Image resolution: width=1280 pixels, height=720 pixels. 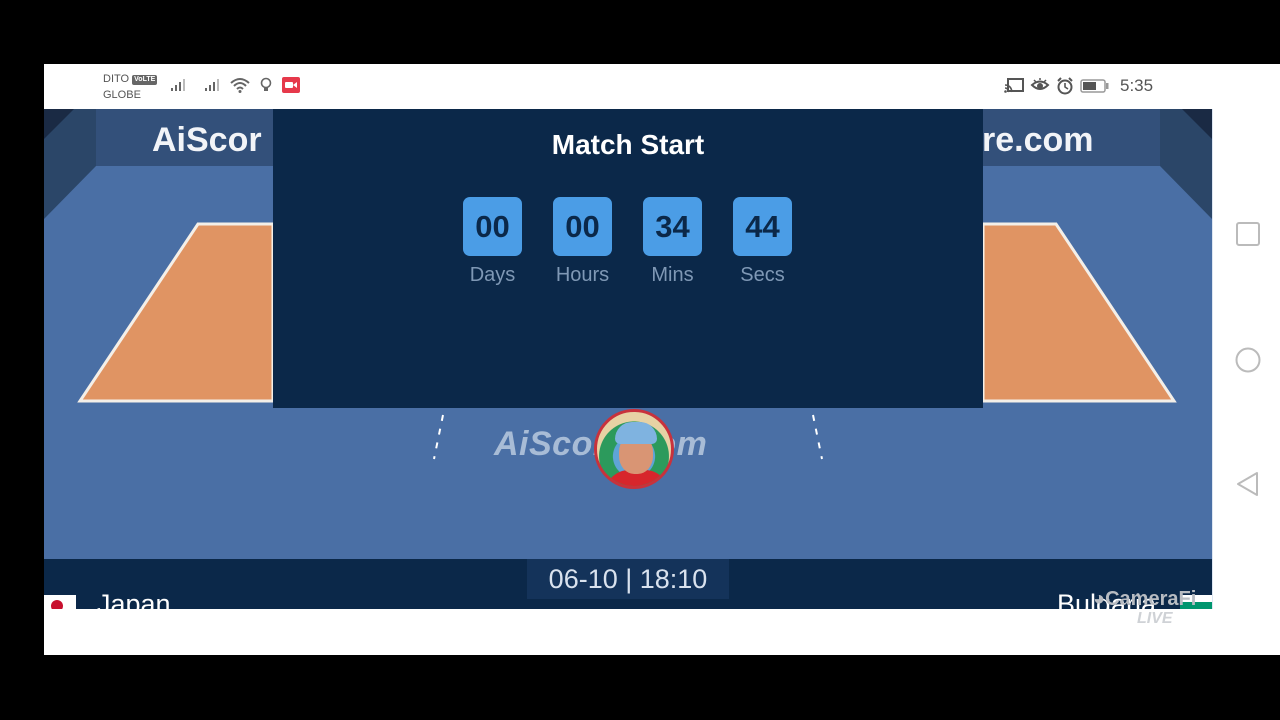 I want to click on camerafi-logo: ◕CameraFi, so click(x=1144, y=599).